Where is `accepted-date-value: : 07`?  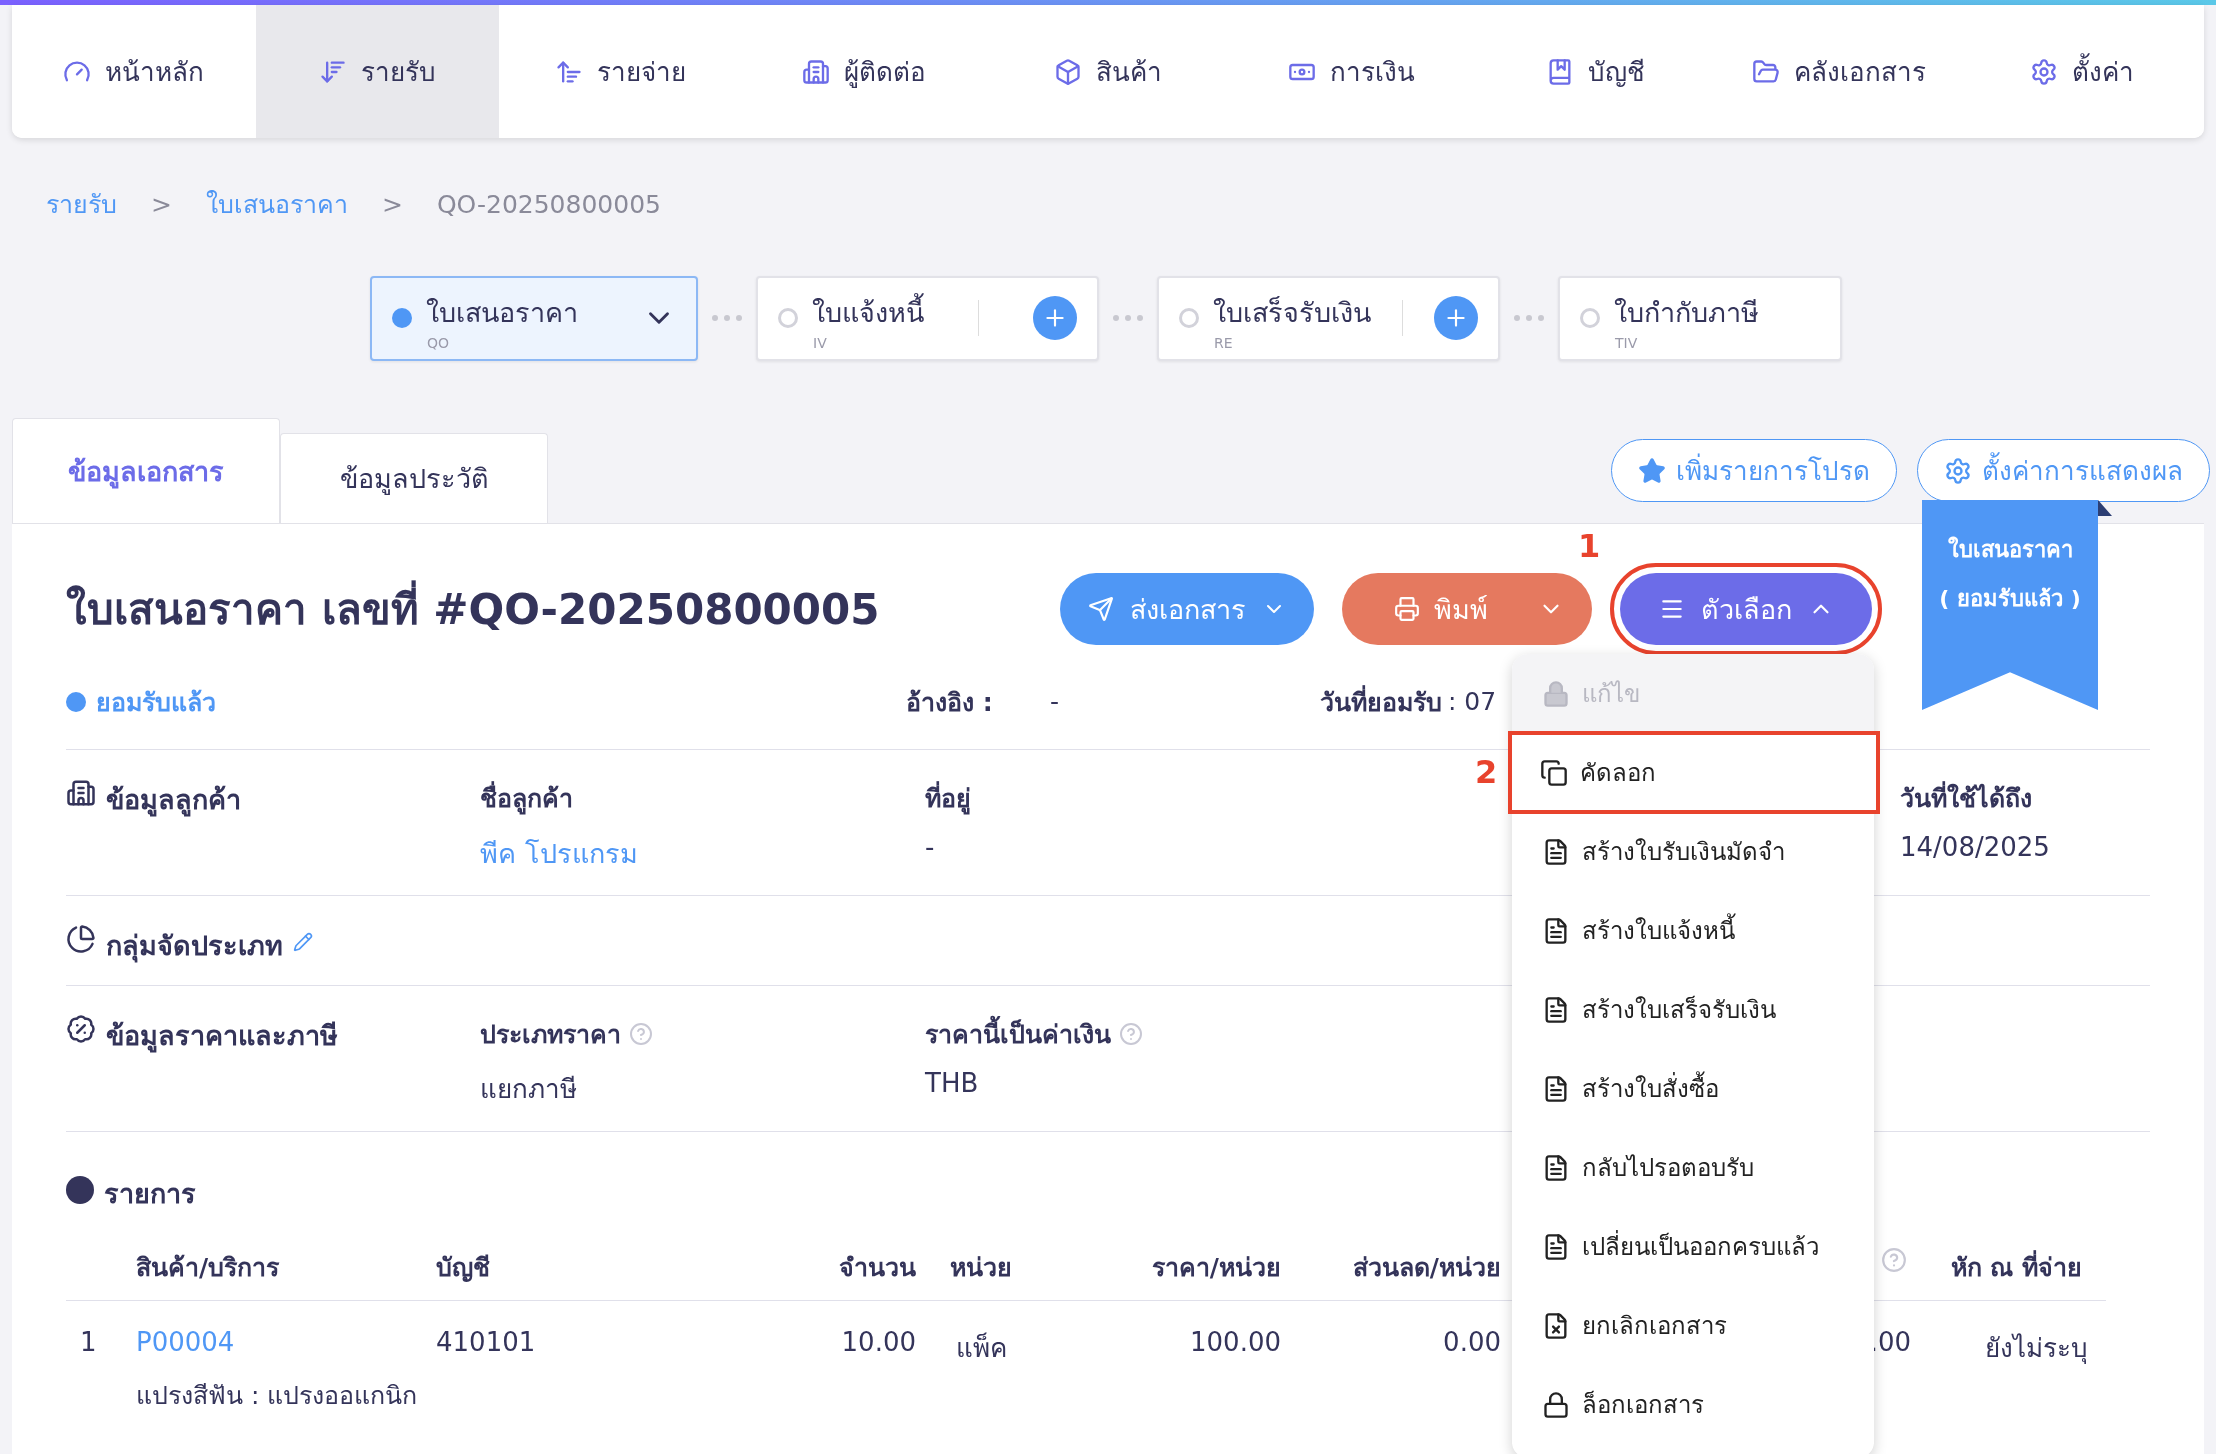
accepted-date-value: : 07 is located at coordinates (1472, 701).